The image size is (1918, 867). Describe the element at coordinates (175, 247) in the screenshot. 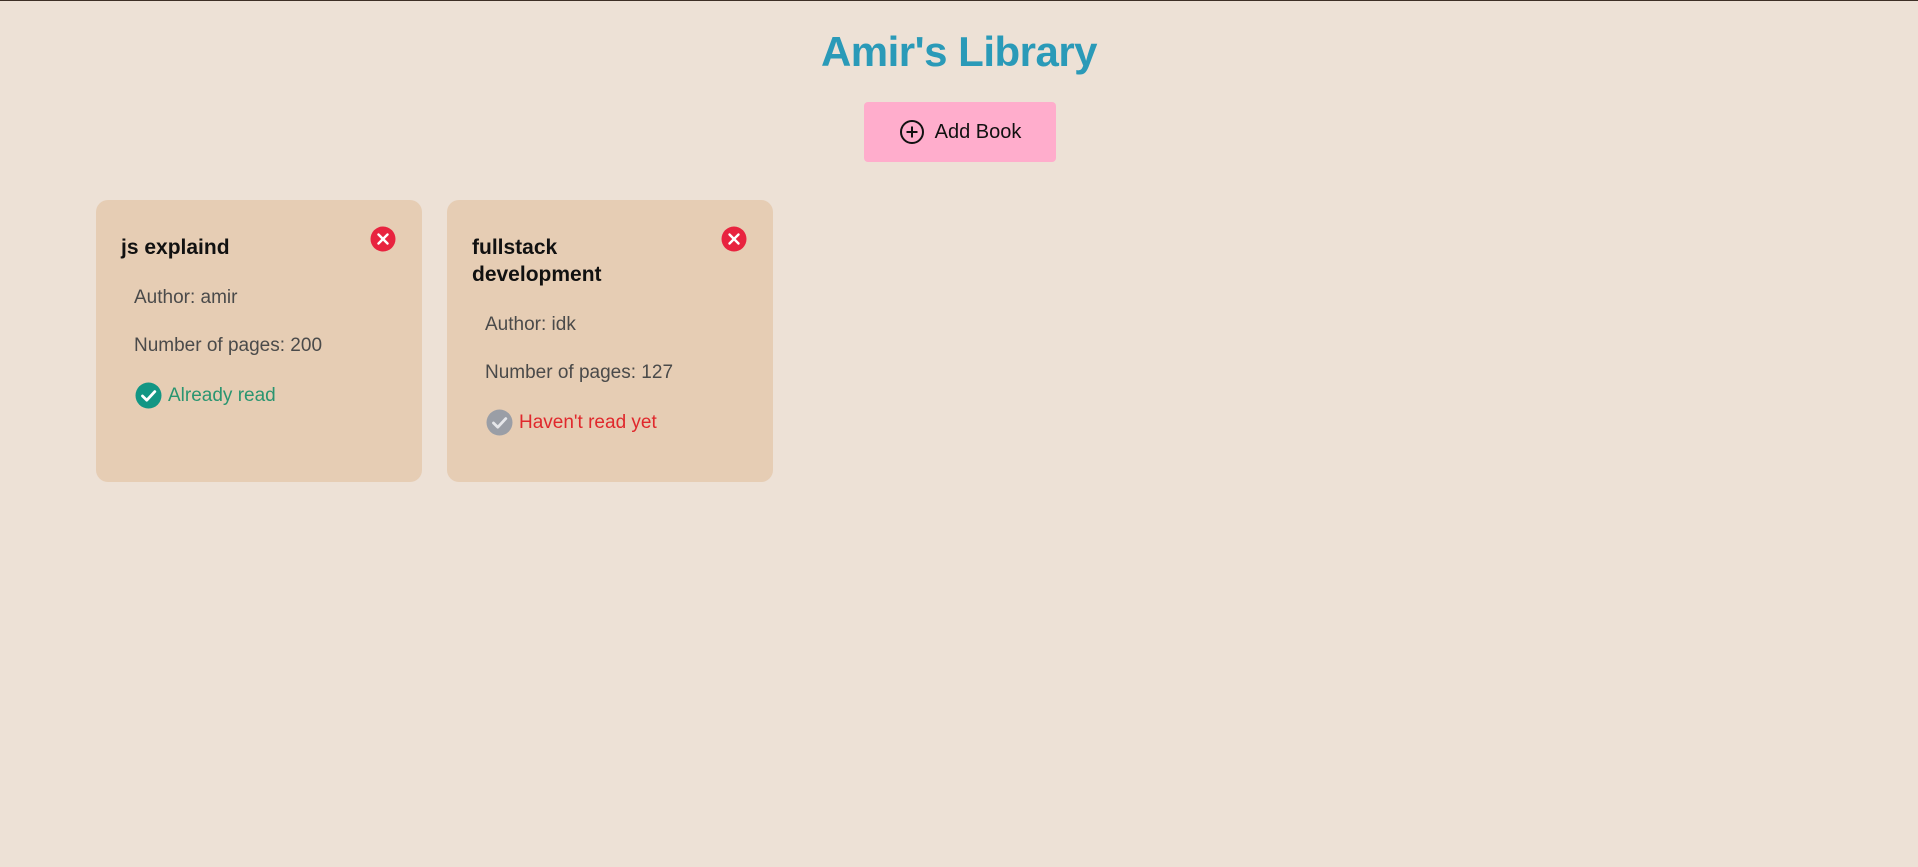

I see `book-title: js explaind` at that location.